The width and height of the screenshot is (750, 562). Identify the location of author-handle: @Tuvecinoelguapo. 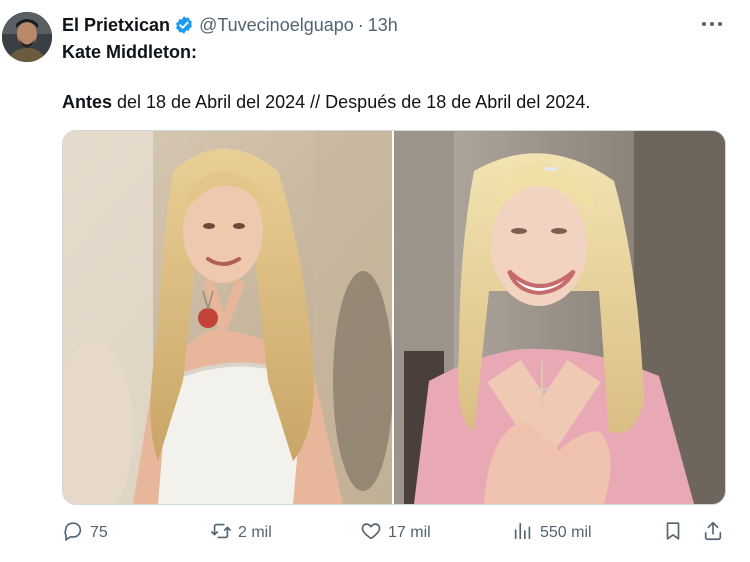
(276, 25).